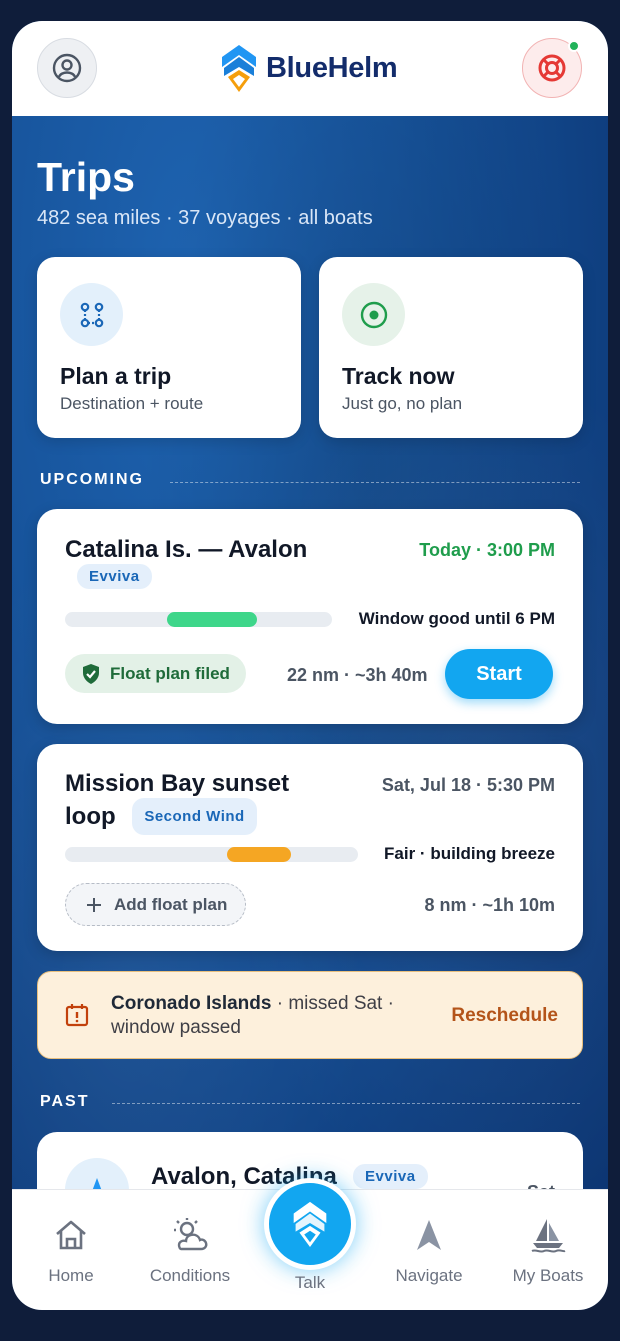 This screenshot has width=620, height=1341. Describe the element at coordinates (77, 1015) in the screenshot. I see `calendar-alert-icon` at that location.